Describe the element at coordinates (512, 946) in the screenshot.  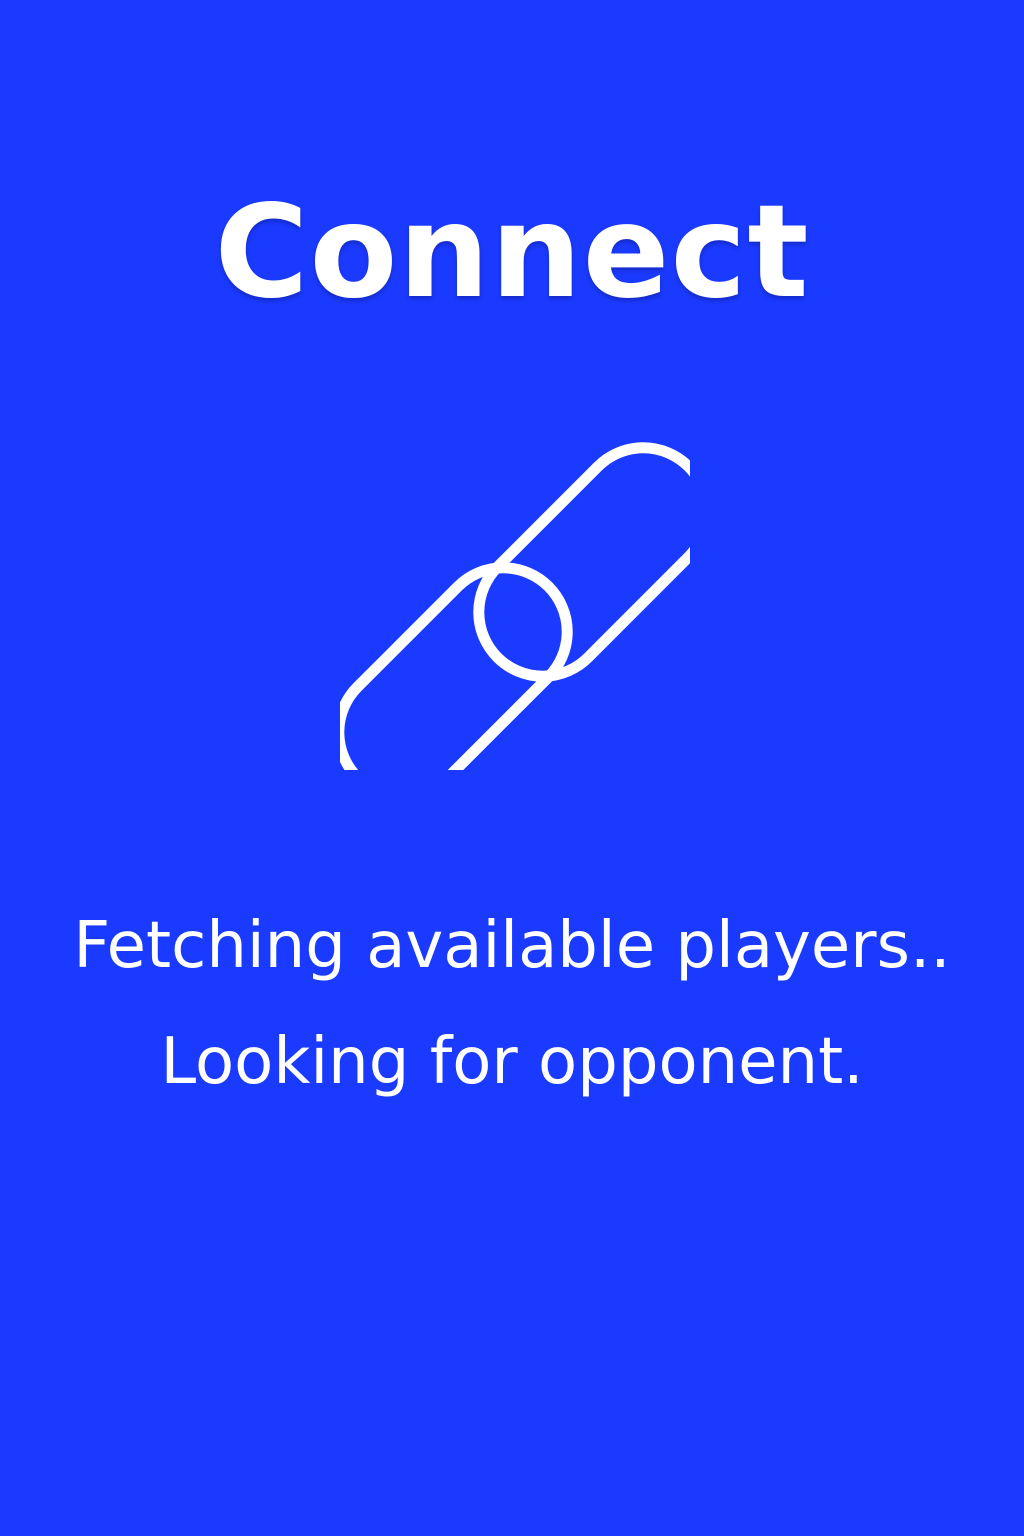
I see `status-fetching-players: Fetching available players..` at that location.